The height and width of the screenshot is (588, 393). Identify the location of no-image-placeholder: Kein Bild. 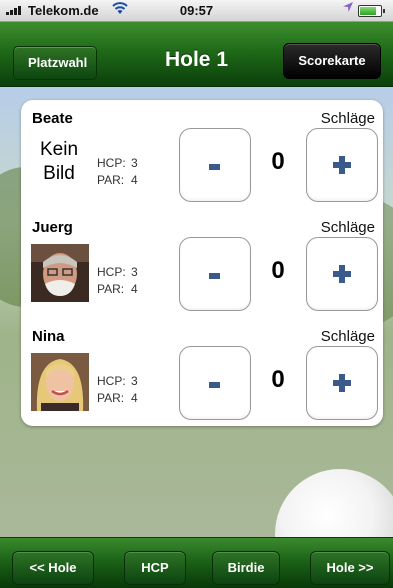
(59, 162).